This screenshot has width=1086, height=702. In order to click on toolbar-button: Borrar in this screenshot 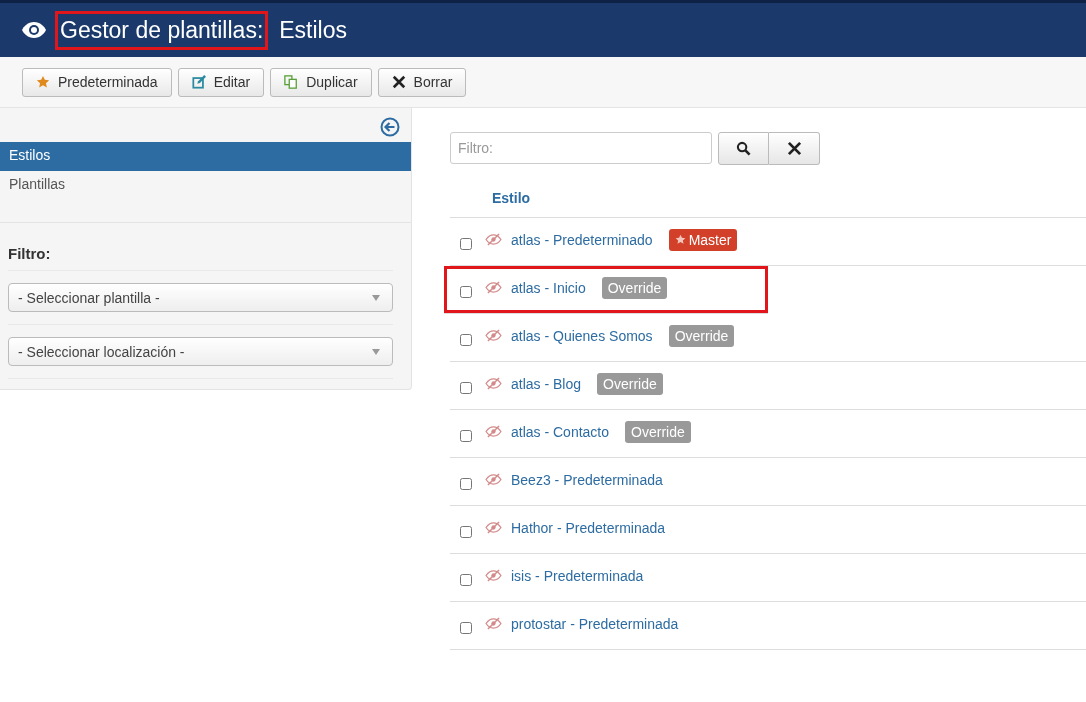, I will do `click(422, 82)`.